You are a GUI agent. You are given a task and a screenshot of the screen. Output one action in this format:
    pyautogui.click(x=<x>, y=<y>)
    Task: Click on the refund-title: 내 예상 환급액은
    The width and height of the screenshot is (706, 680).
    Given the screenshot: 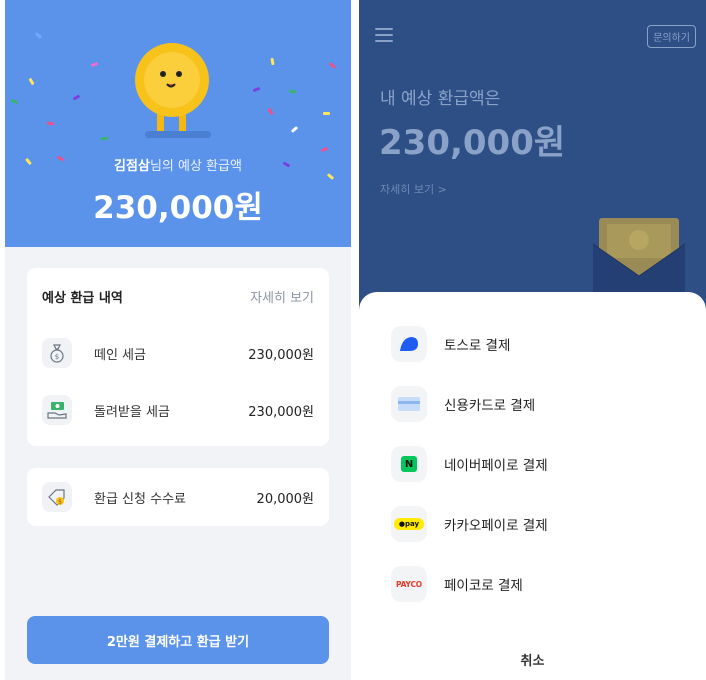 What is the action you would take?
    pyautogui.click(x=440, y=99)
    